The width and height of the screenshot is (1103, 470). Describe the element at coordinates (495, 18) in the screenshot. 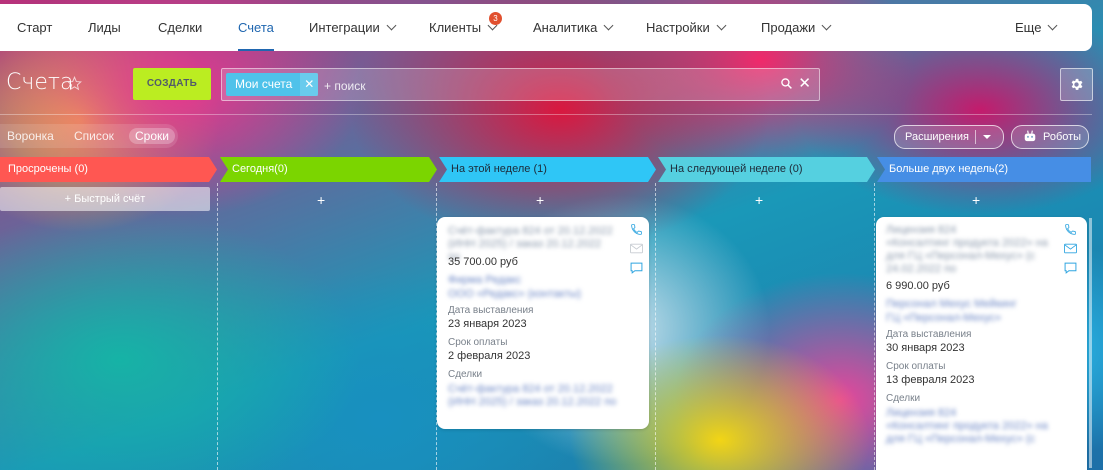

I see `notification-badge: 3` at that location.